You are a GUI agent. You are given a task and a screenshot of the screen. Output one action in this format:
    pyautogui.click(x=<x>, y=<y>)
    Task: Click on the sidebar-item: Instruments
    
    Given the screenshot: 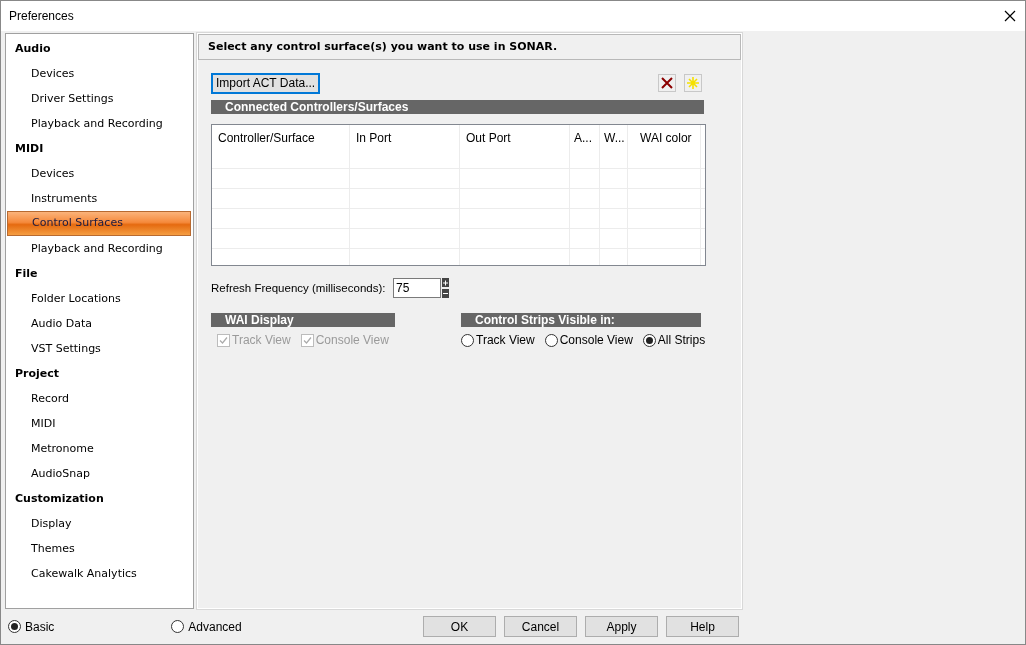 What is the action you would take?
    pyautogui.click(x=99, y=198)
    